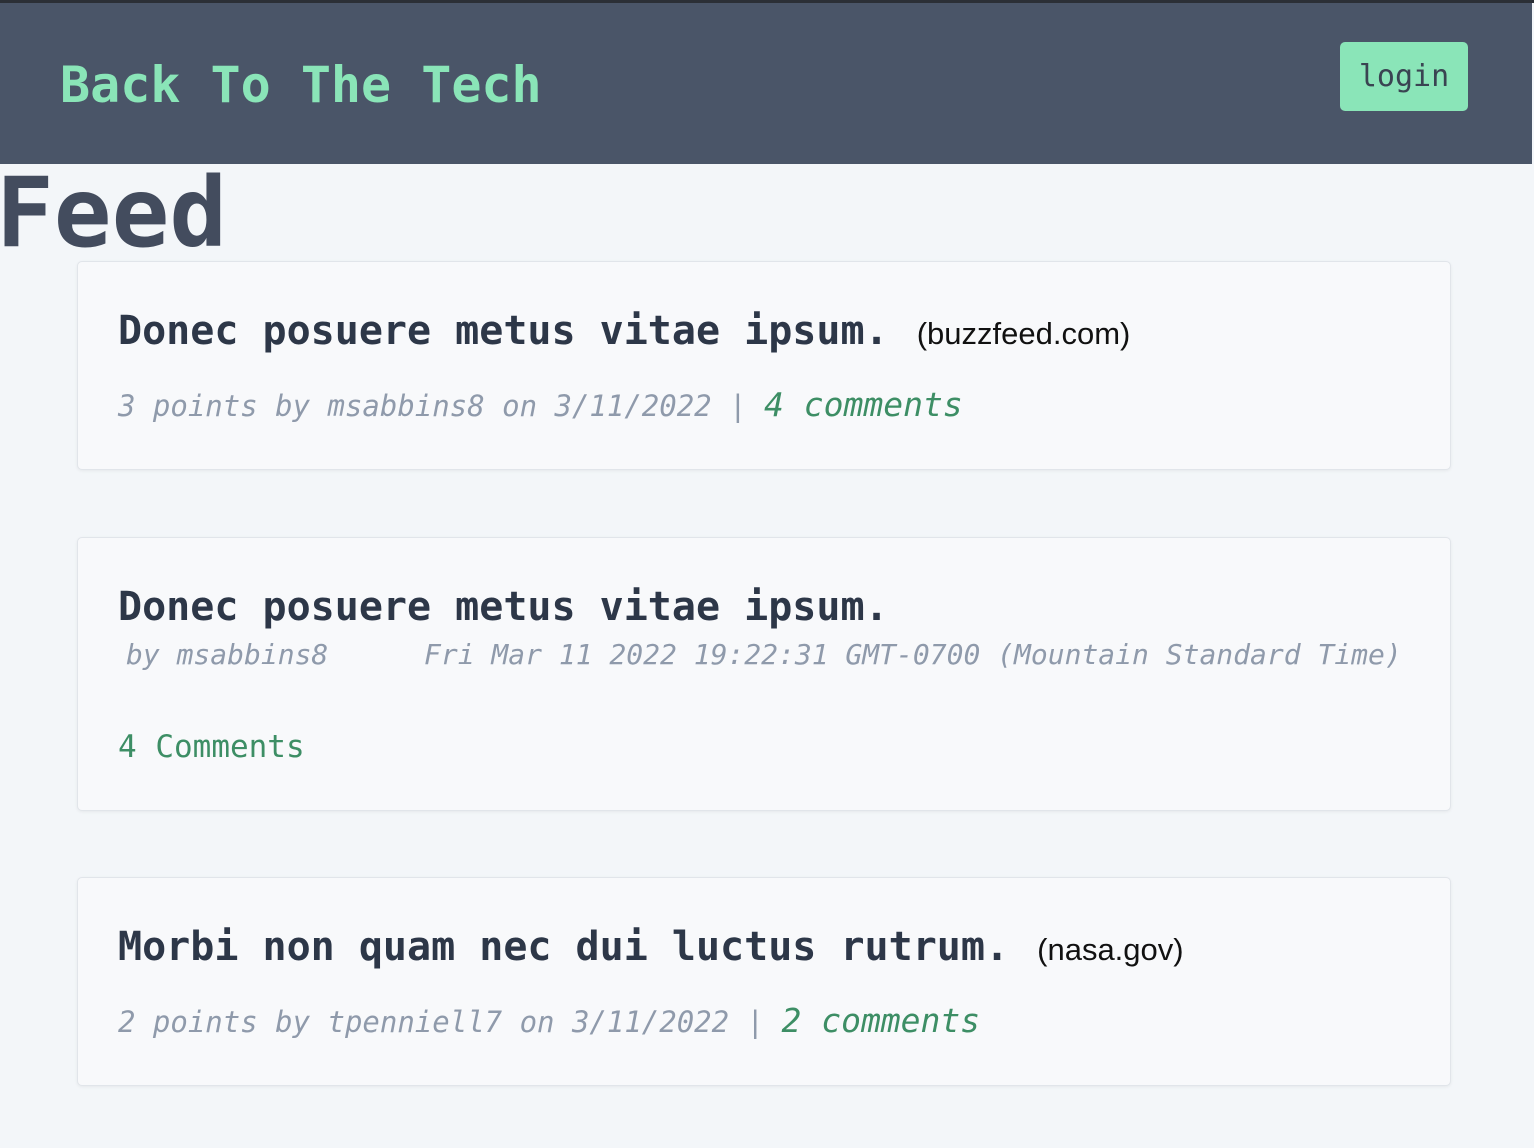  Describe the element at coordinates (1110, 949) in the screenshot. I see `post-domain: (nasa.gov)` at that location.